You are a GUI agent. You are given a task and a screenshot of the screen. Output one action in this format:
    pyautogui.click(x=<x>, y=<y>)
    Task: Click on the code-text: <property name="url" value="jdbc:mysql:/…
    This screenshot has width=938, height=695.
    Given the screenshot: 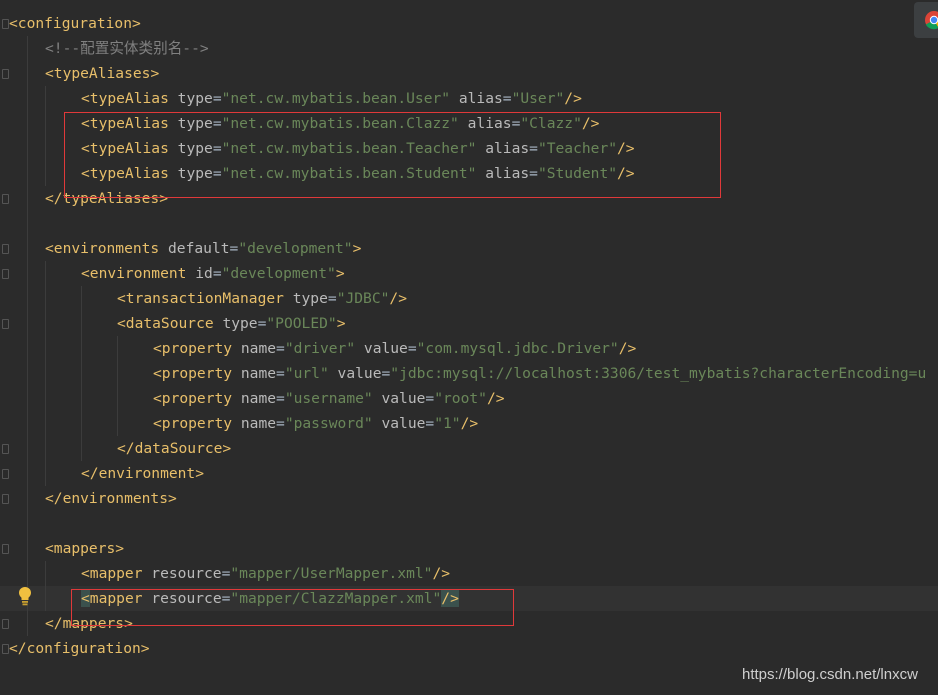 What is the action you would take?
    pyautogui.click(x=539, y=373)
    